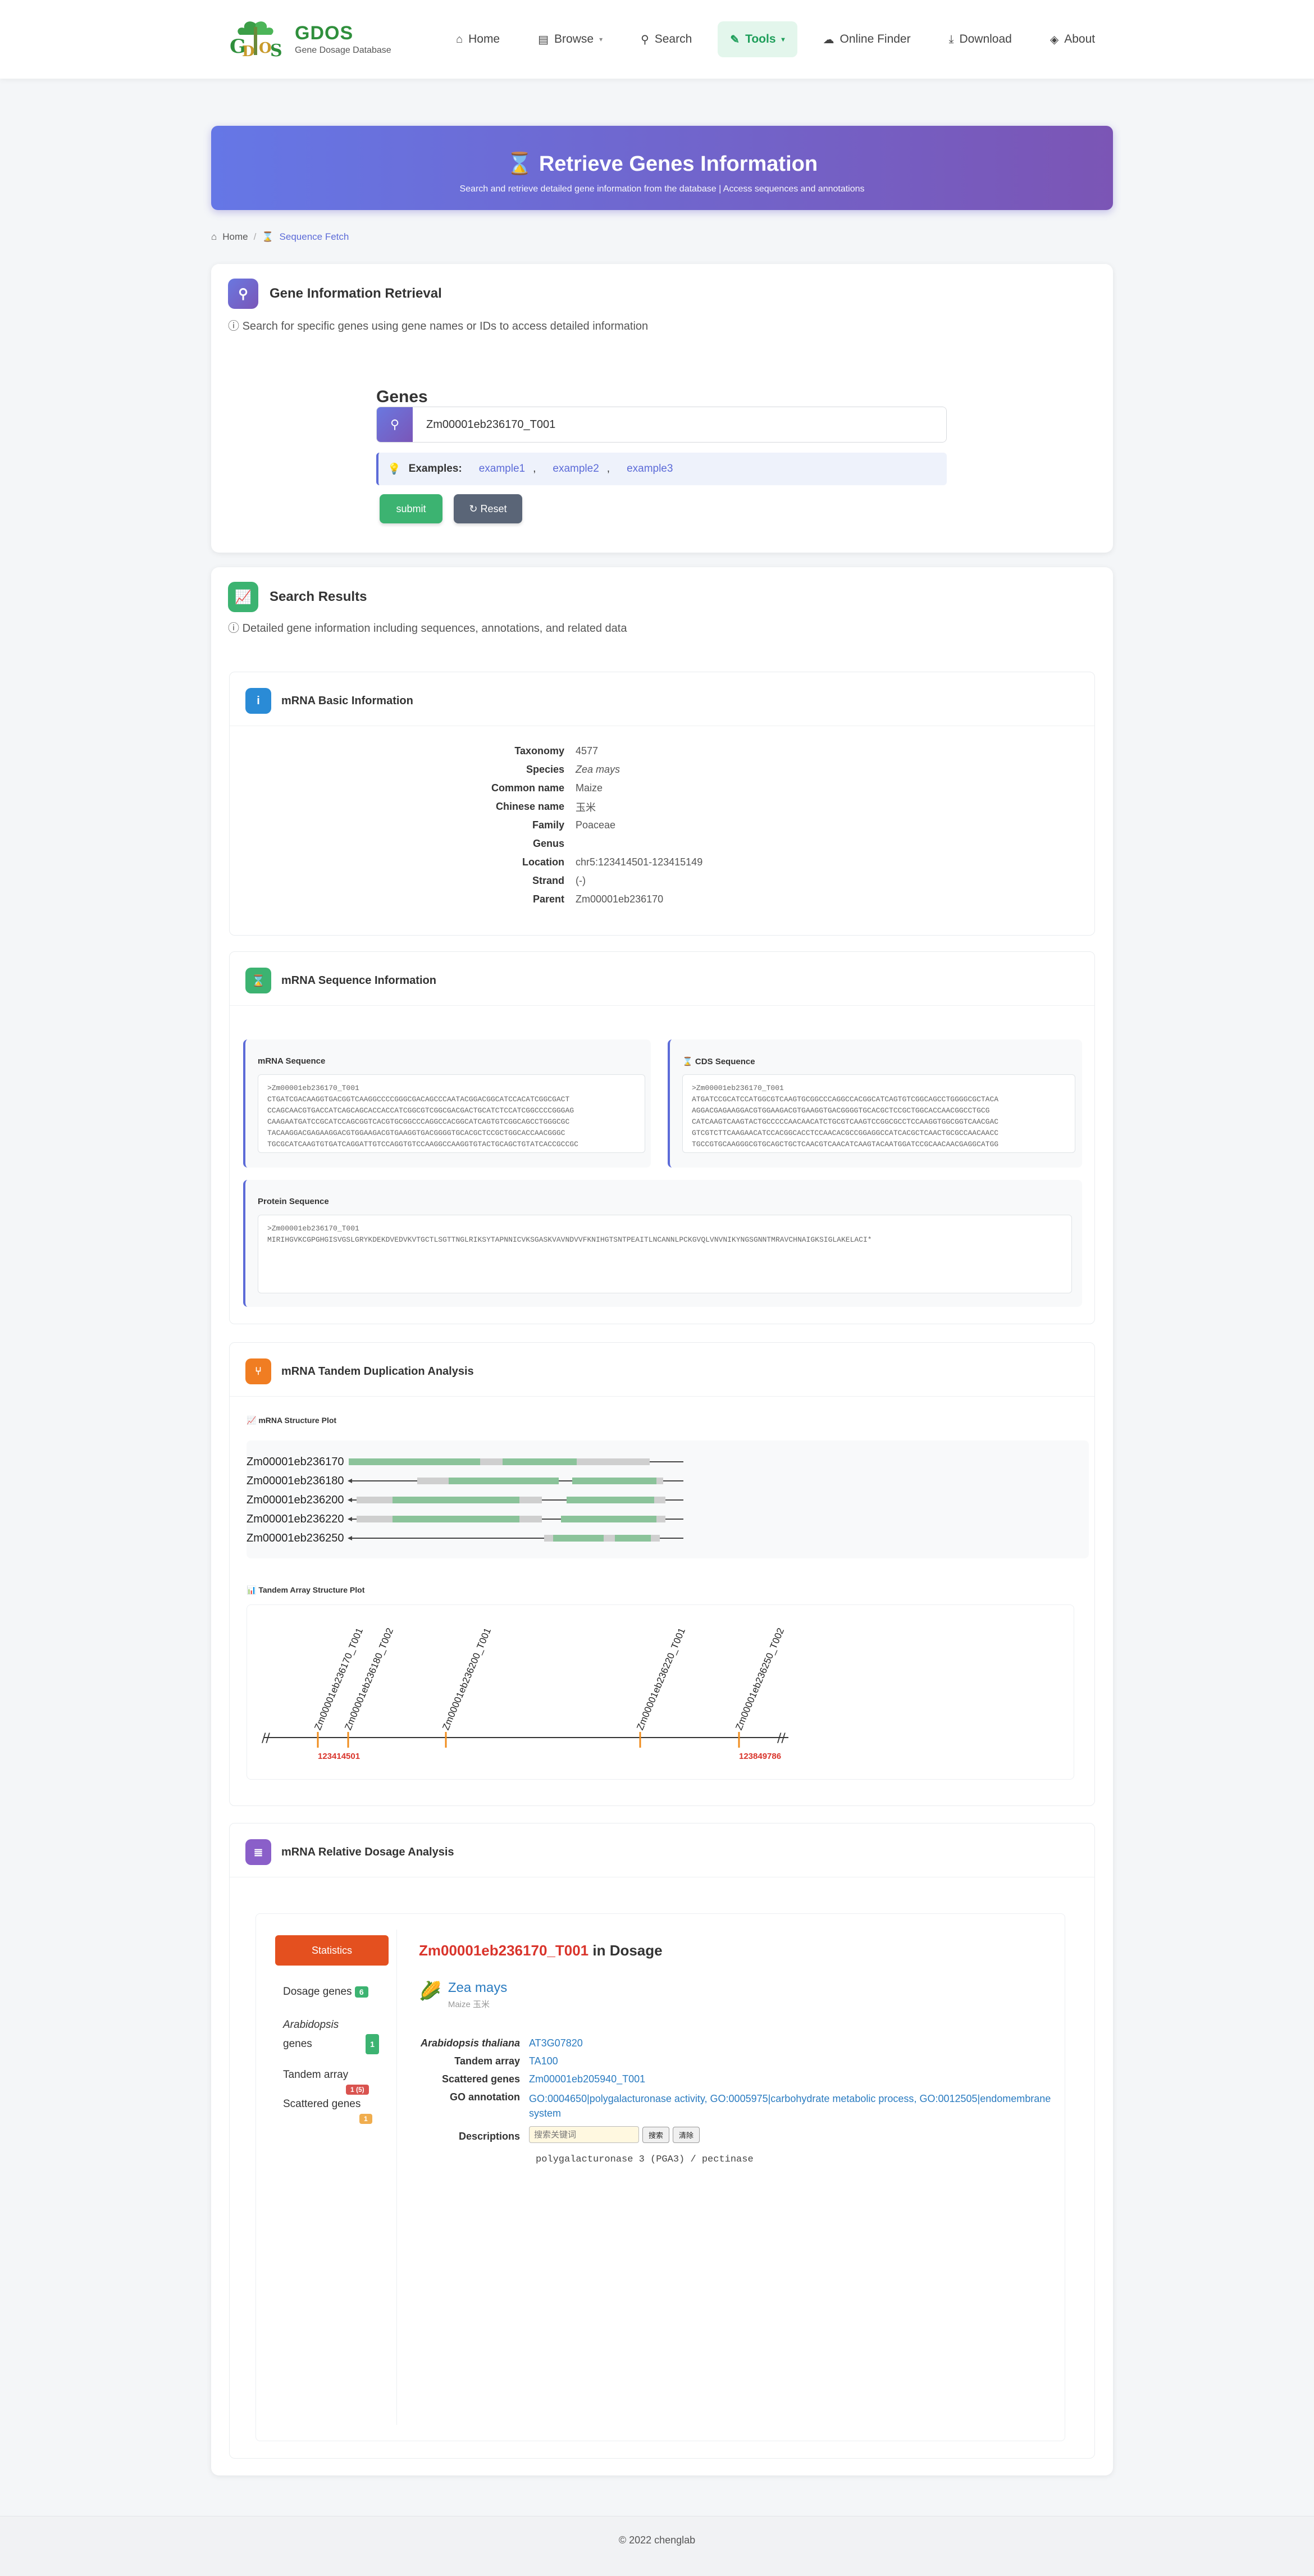 Image resolution: width=1314 pixels, height=2576 pixels. Describe the element at coordinates (584, 2134) in the screenshot. I see `description-search-input` at that location.